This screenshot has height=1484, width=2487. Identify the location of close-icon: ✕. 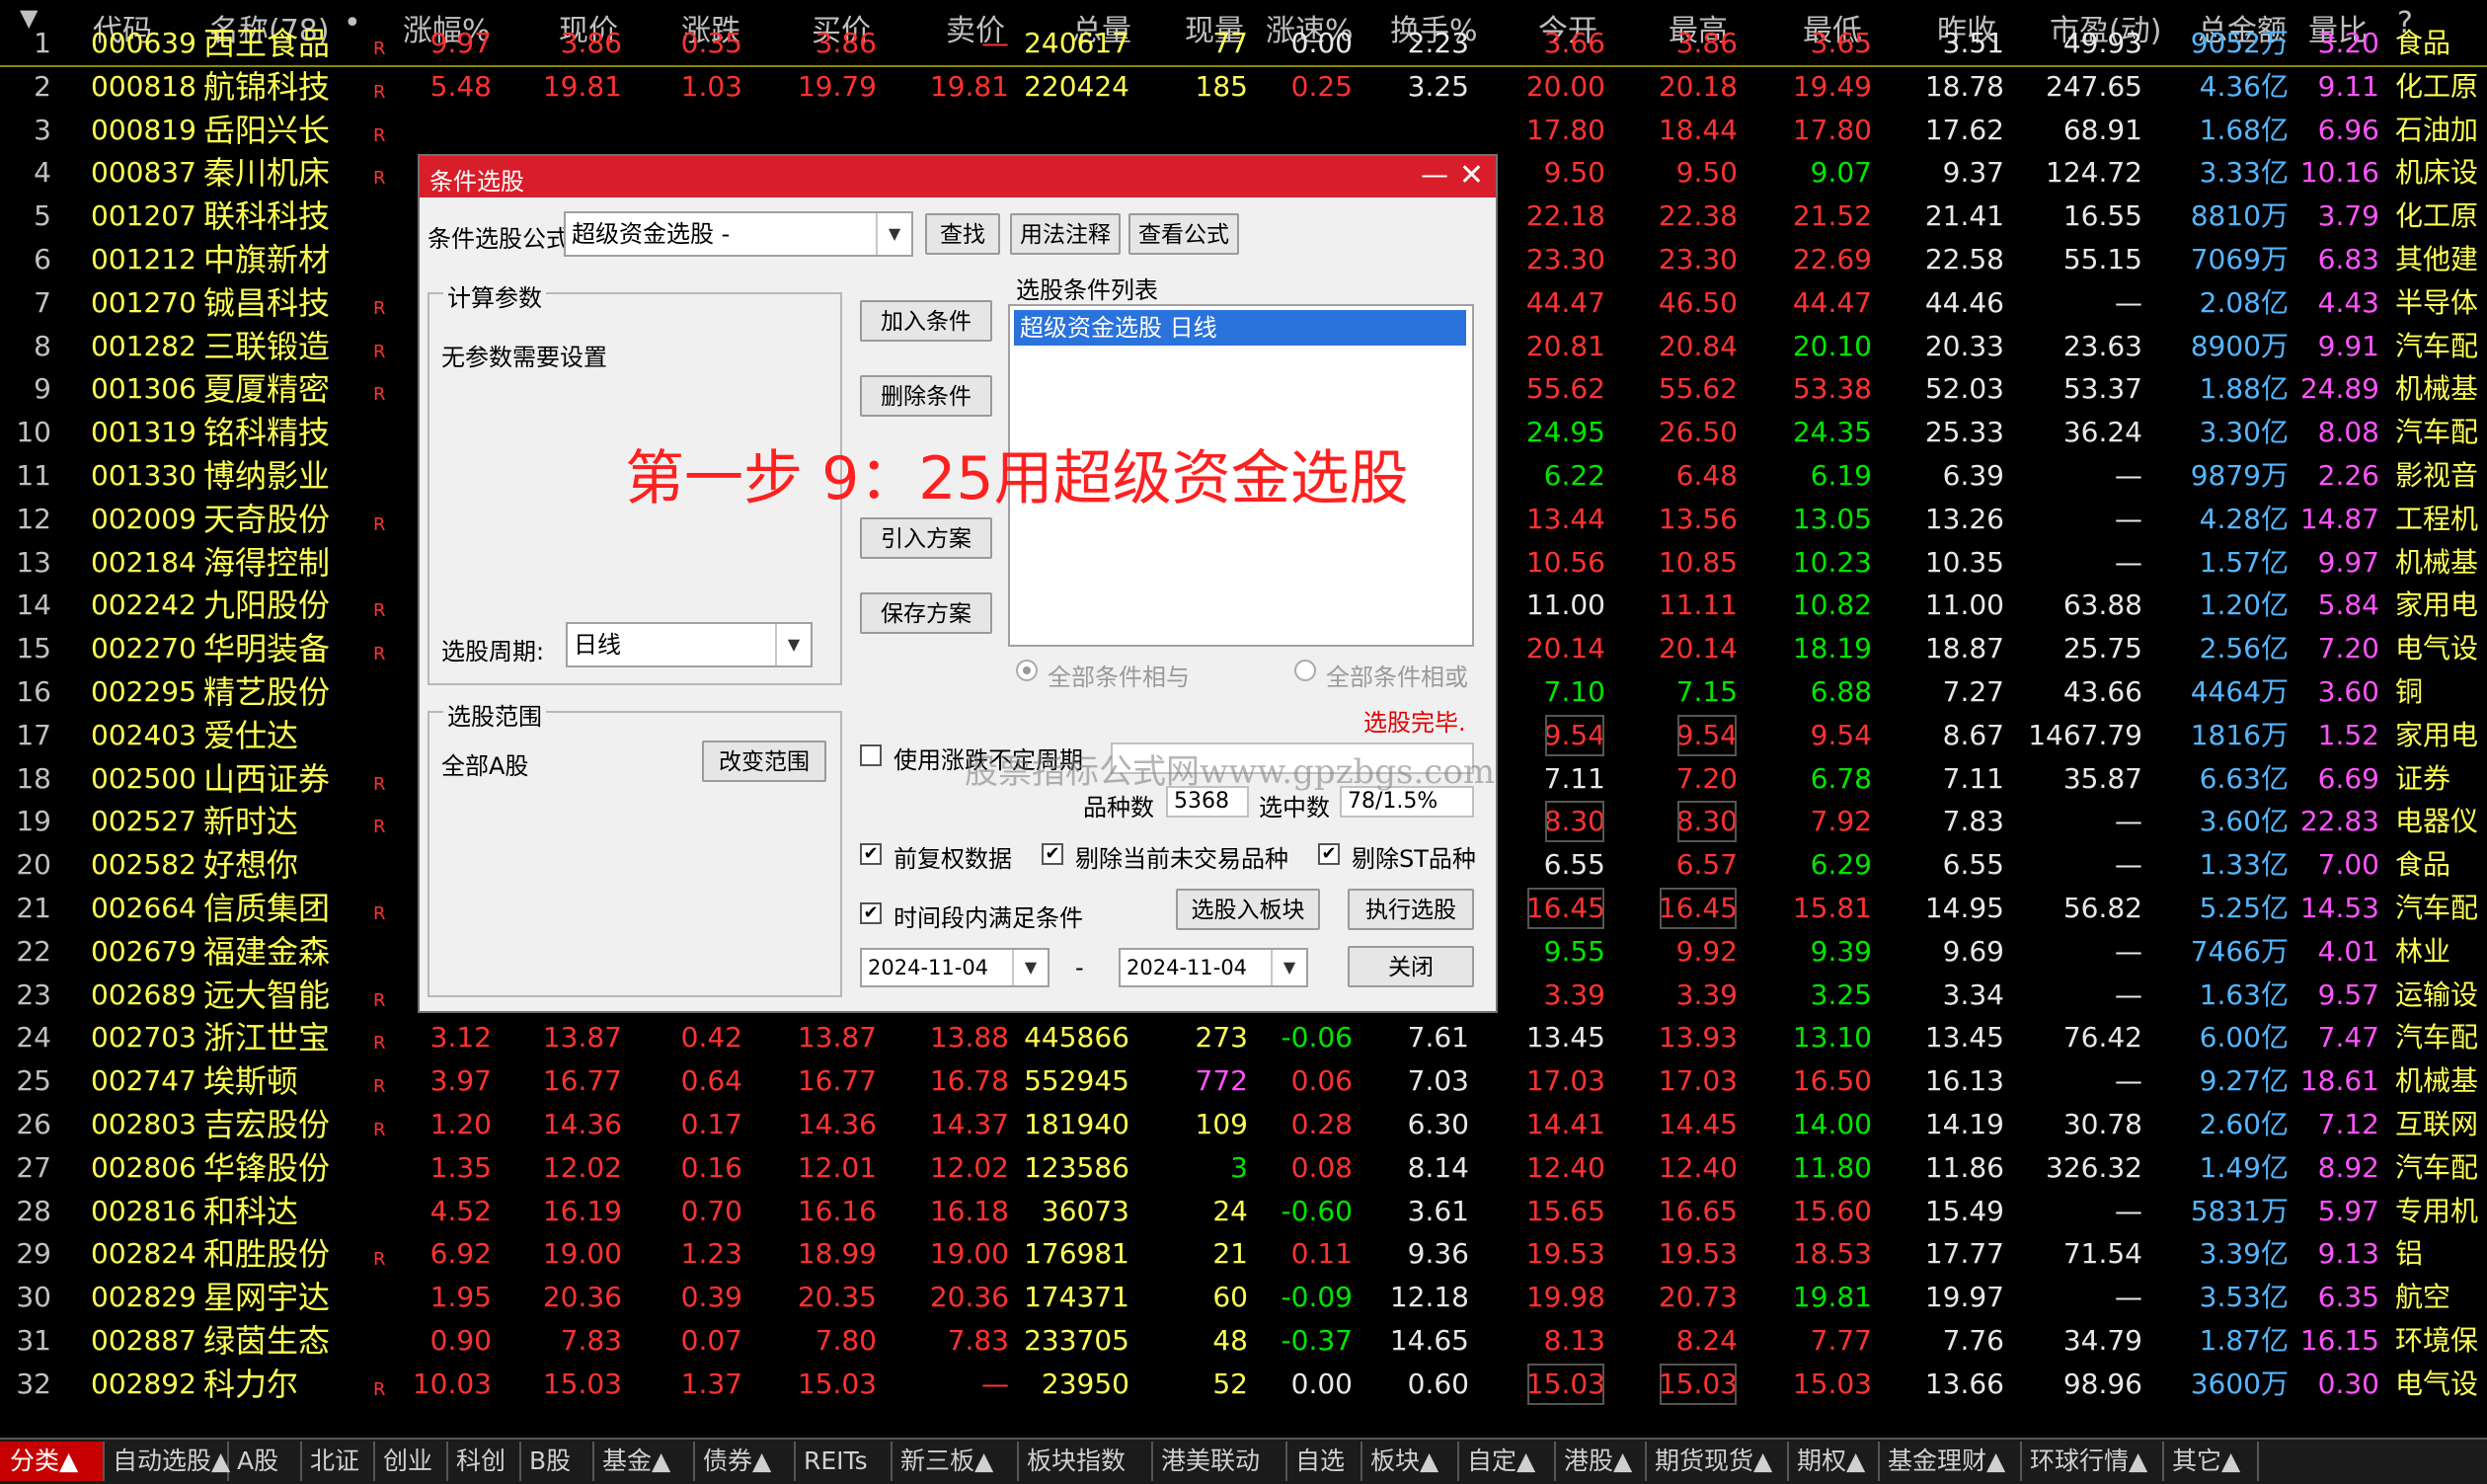
(1472, 176).